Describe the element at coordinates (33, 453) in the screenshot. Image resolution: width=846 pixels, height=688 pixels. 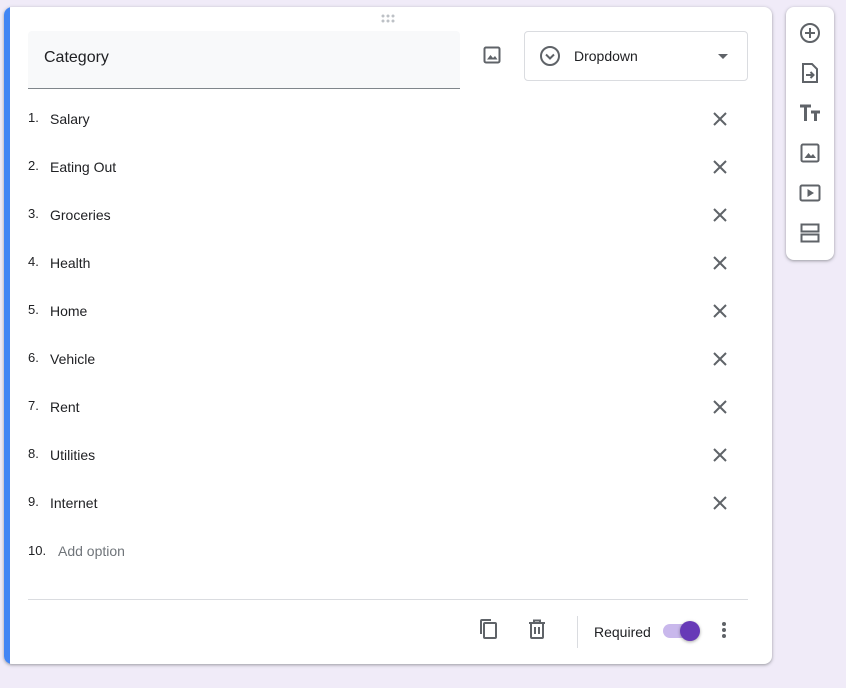
I see `option-number: 8.` at that location.